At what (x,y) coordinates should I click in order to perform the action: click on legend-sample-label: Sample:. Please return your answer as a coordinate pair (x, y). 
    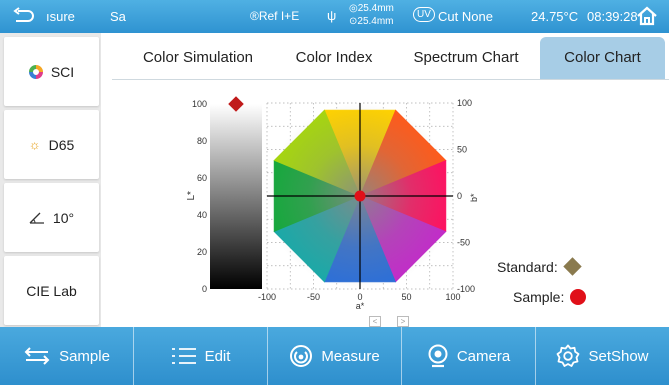
    Looking at the image, I should click on (539, 297).